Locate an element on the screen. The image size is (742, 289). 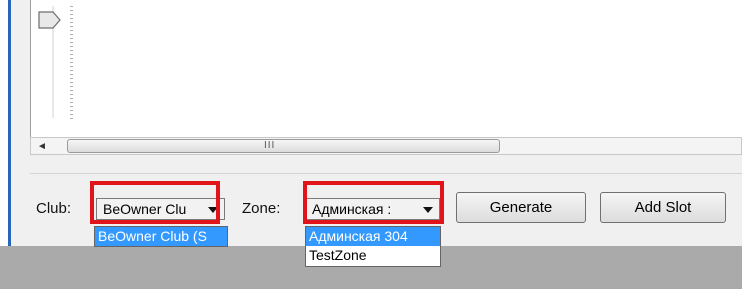
generate-button: Generate is located at coordinates (521, 207).